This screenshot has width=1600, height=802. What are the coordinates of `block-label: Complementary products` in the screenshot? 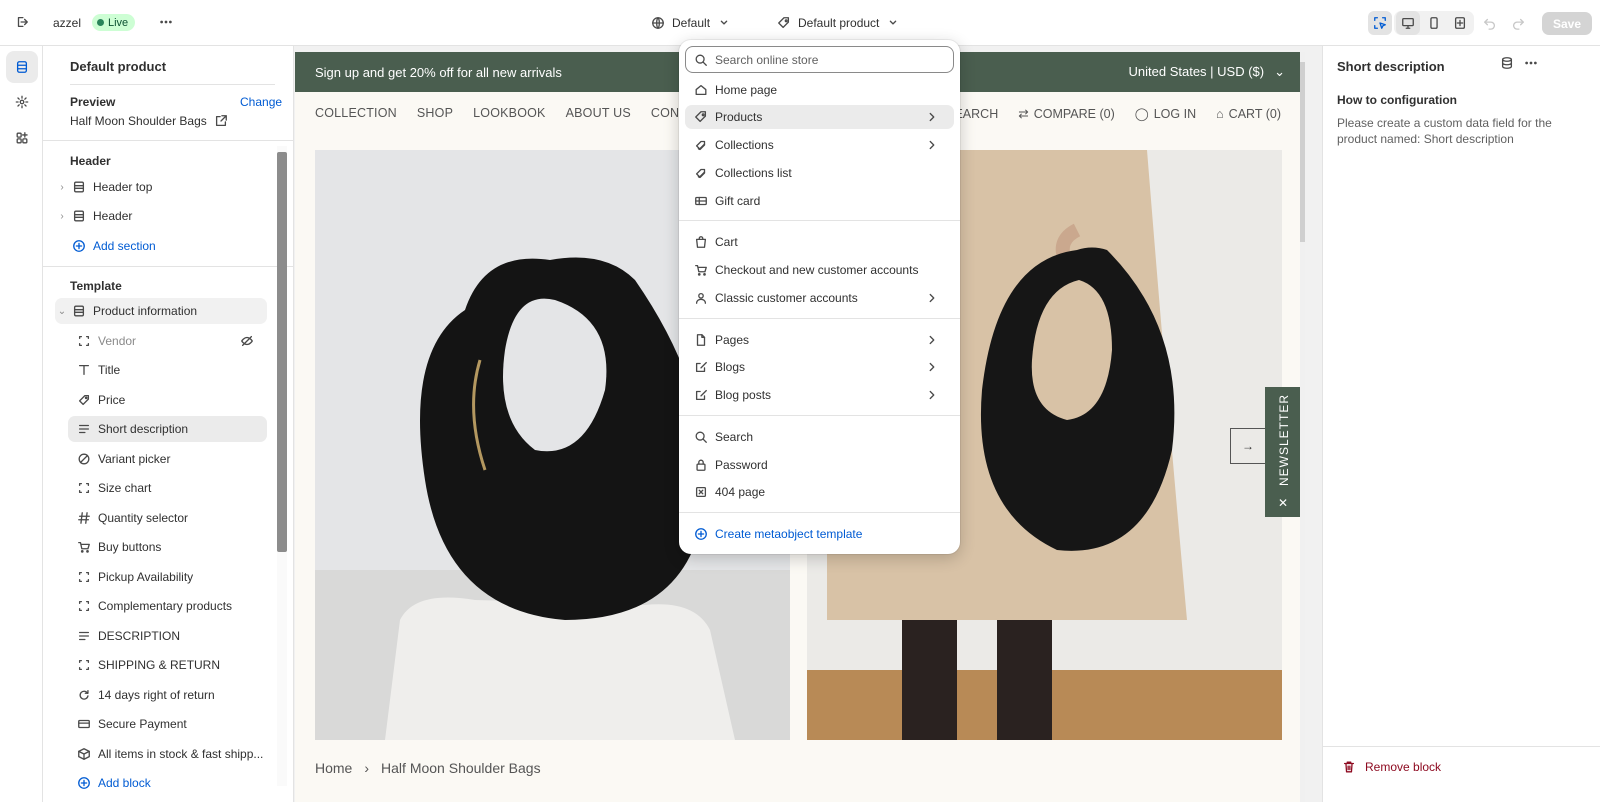 It's located at (165, 606).